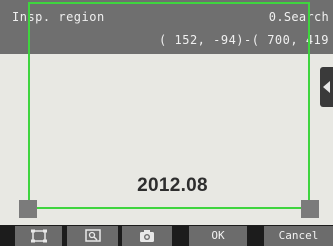 The height and width of the screenshot is (246, 333). I want to click on cancel-button: Cancel, so click(298, 236).